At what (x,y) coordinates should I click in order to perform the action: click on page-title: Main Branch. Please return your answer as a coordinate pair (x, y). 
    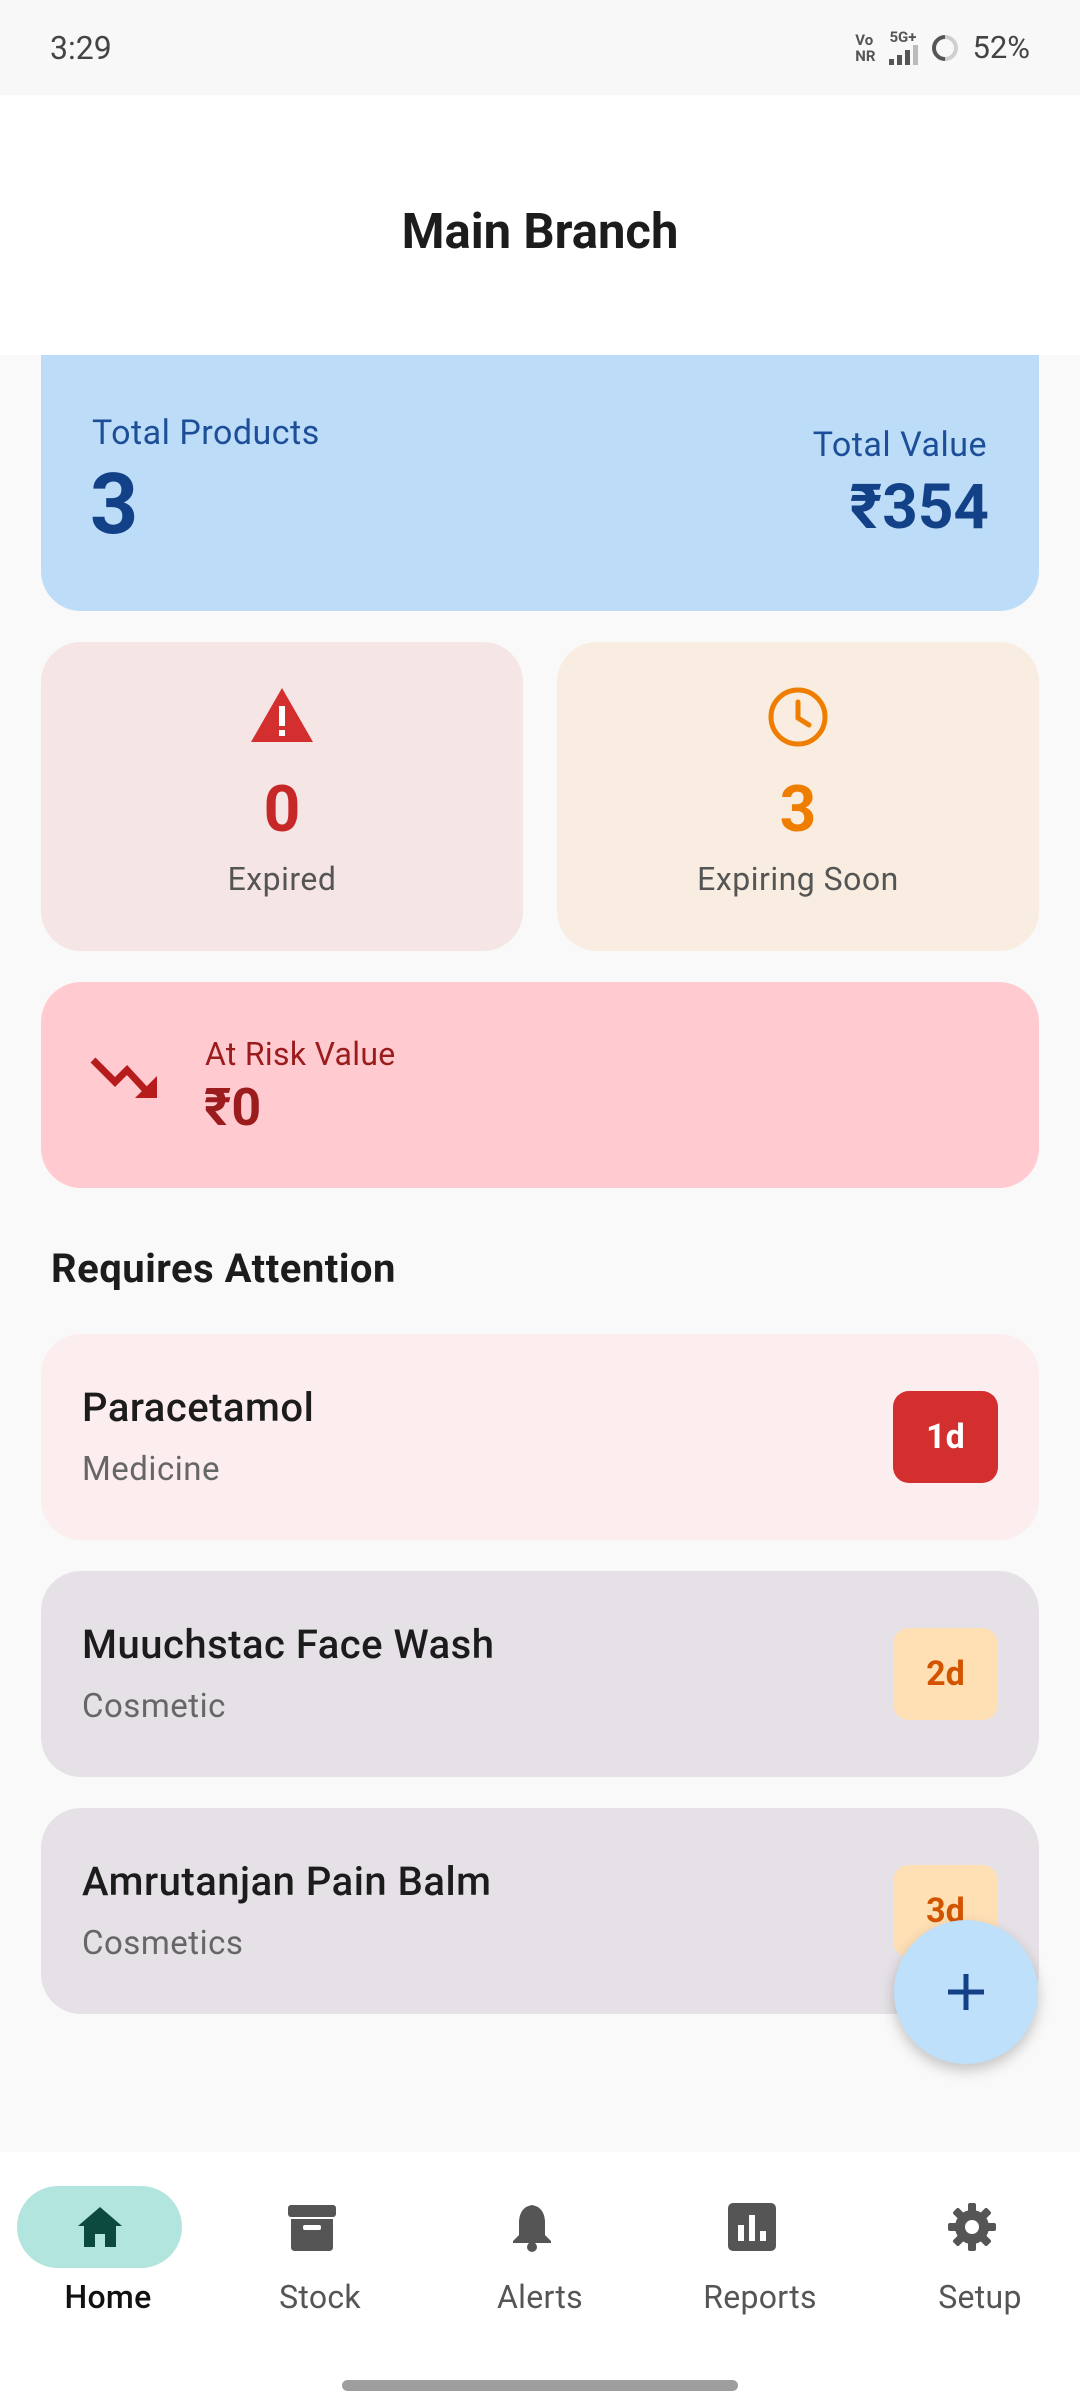
    Looking at the image, I should click on (540, 231).